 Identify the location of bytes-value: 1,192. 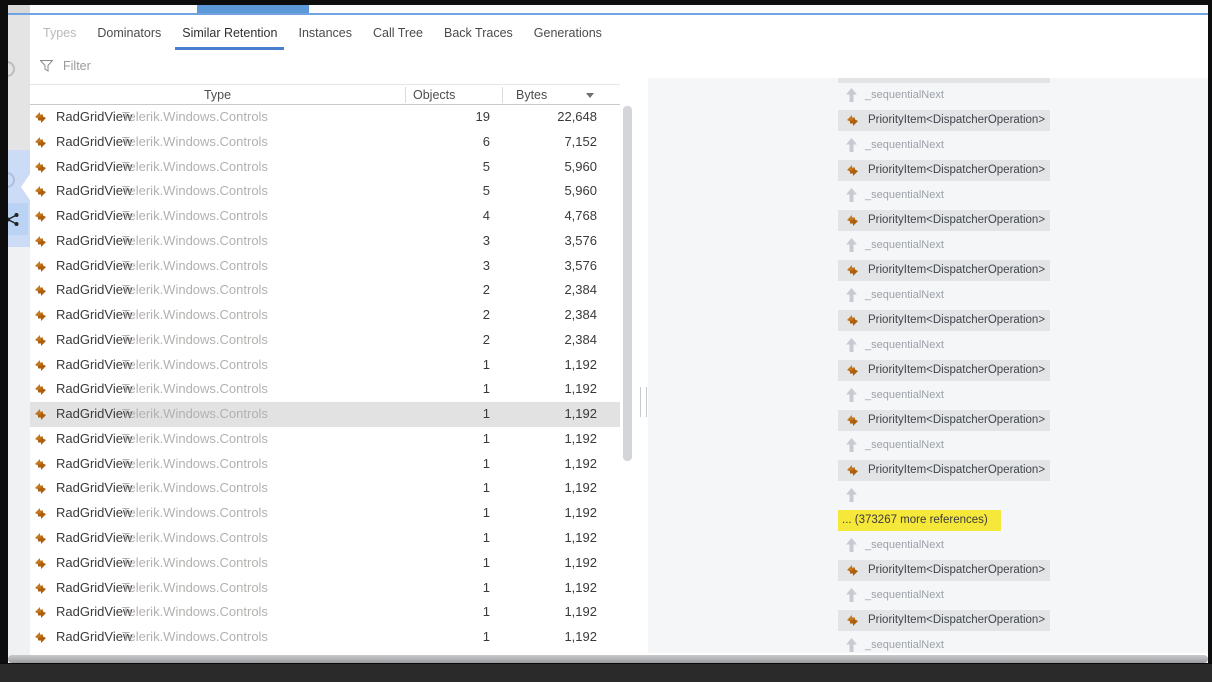
(580, 438).